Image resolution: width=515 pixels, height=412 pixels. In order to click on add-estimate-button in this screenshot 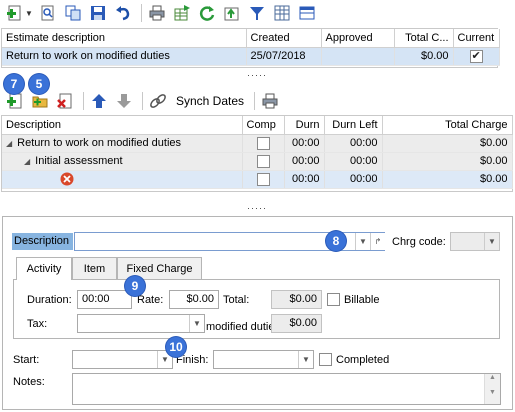, I will do `click(15, 13)`.